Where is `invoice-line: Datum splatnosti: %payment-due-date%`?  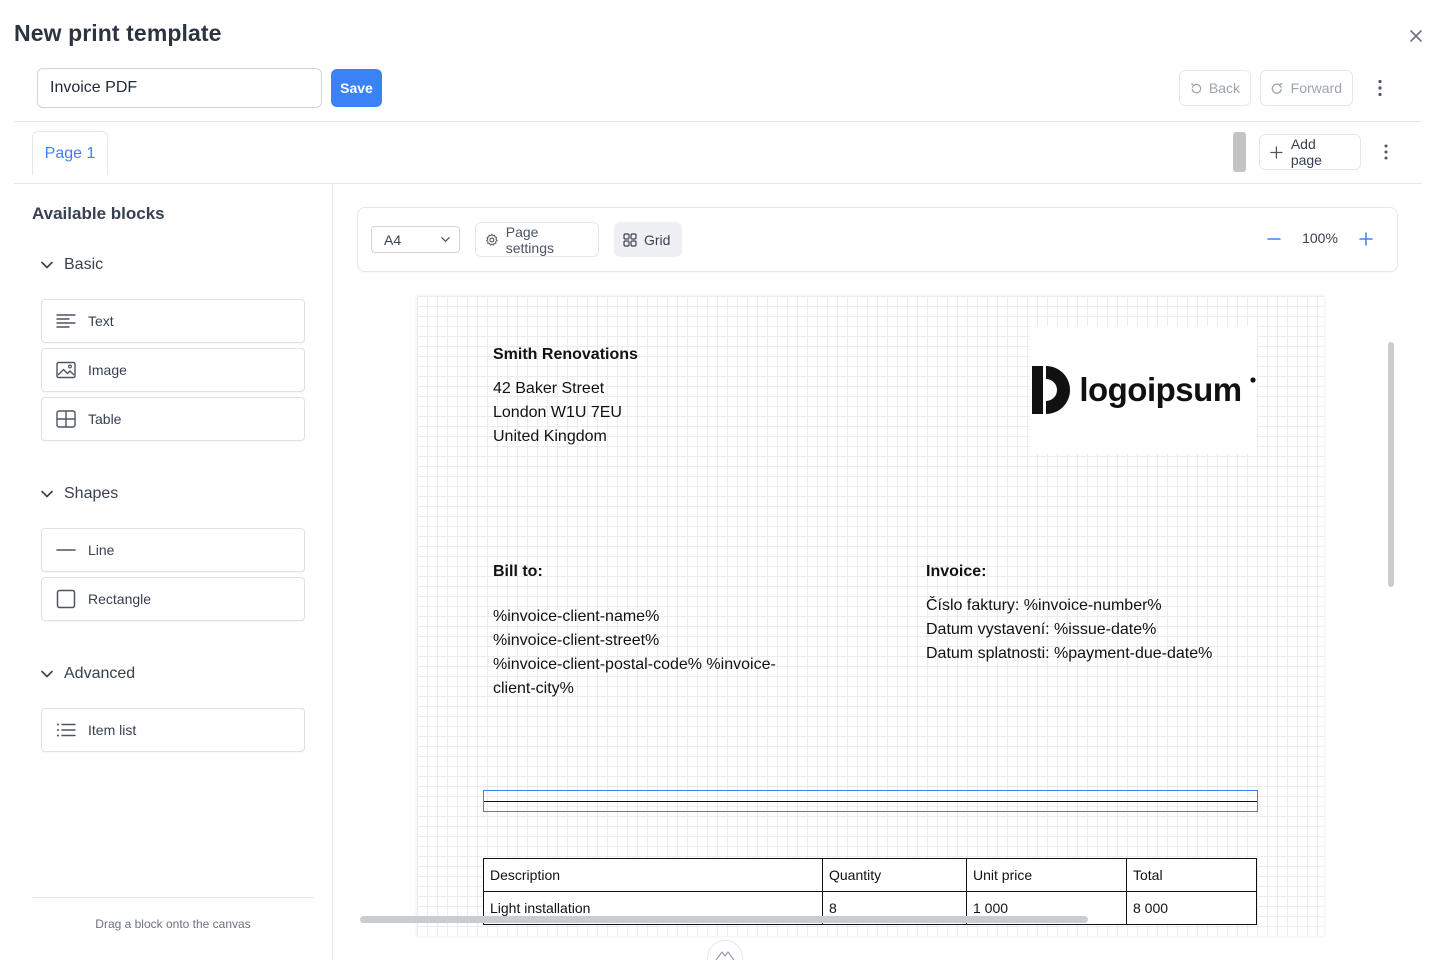 invoice-line: Datum splatnosti: %payment-due-date% is located at coordinates (1069, 654).